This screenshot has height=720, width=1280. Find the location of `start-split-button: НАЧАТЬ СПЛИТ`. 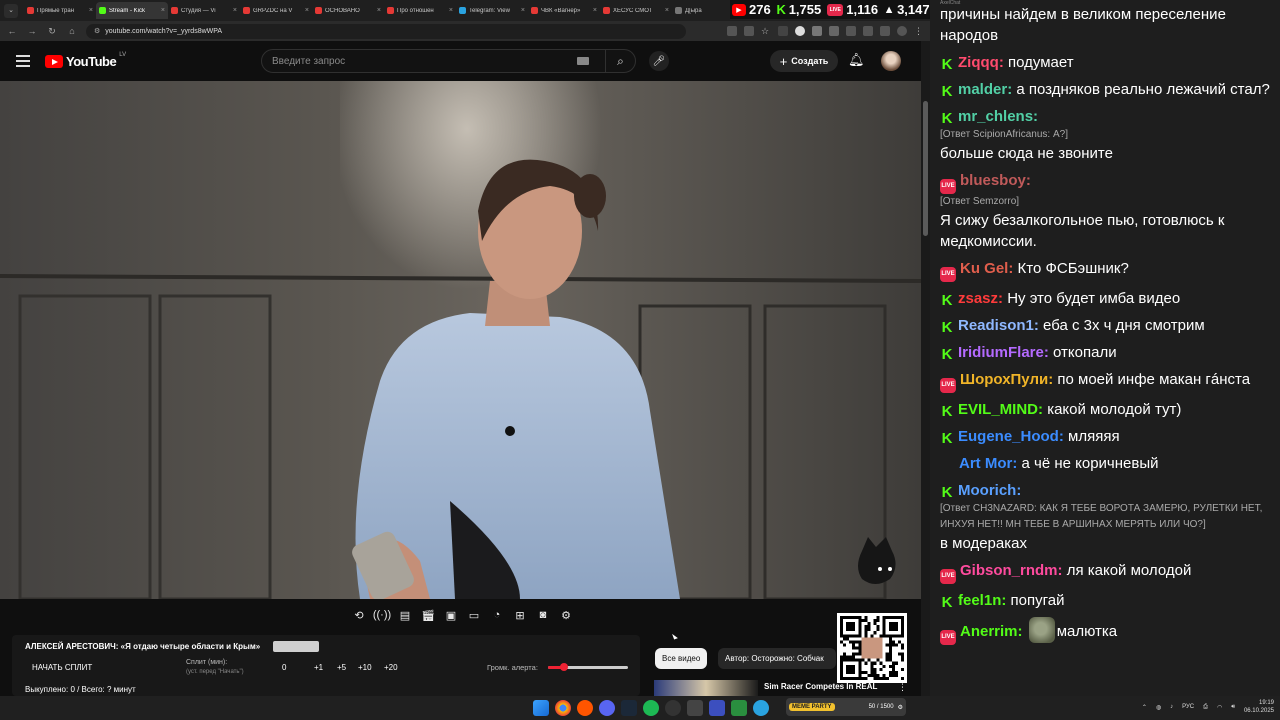

start-split-button: НАЧАТЬ СПЛИТ is located at coordinates (62, 667).